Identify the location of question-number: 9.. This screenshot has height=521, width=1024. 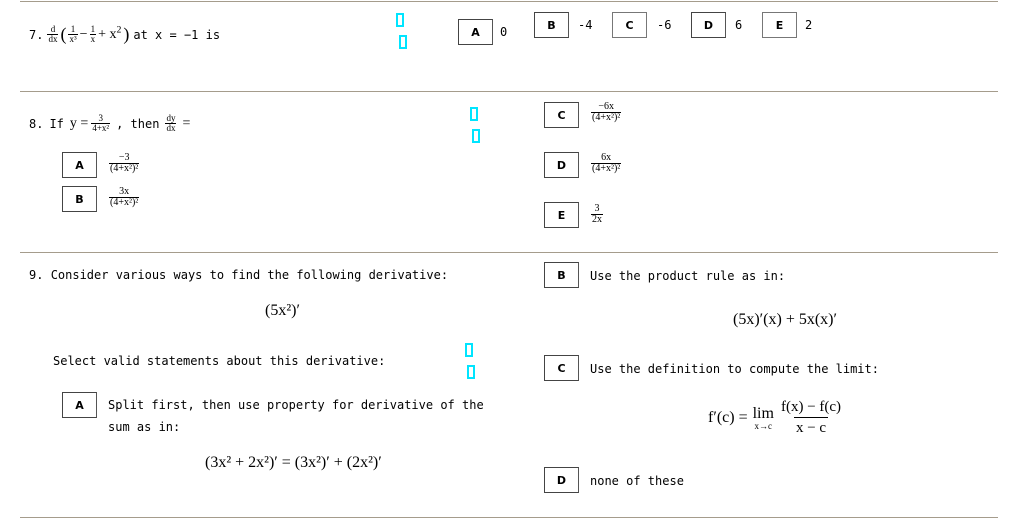
(36, 275).